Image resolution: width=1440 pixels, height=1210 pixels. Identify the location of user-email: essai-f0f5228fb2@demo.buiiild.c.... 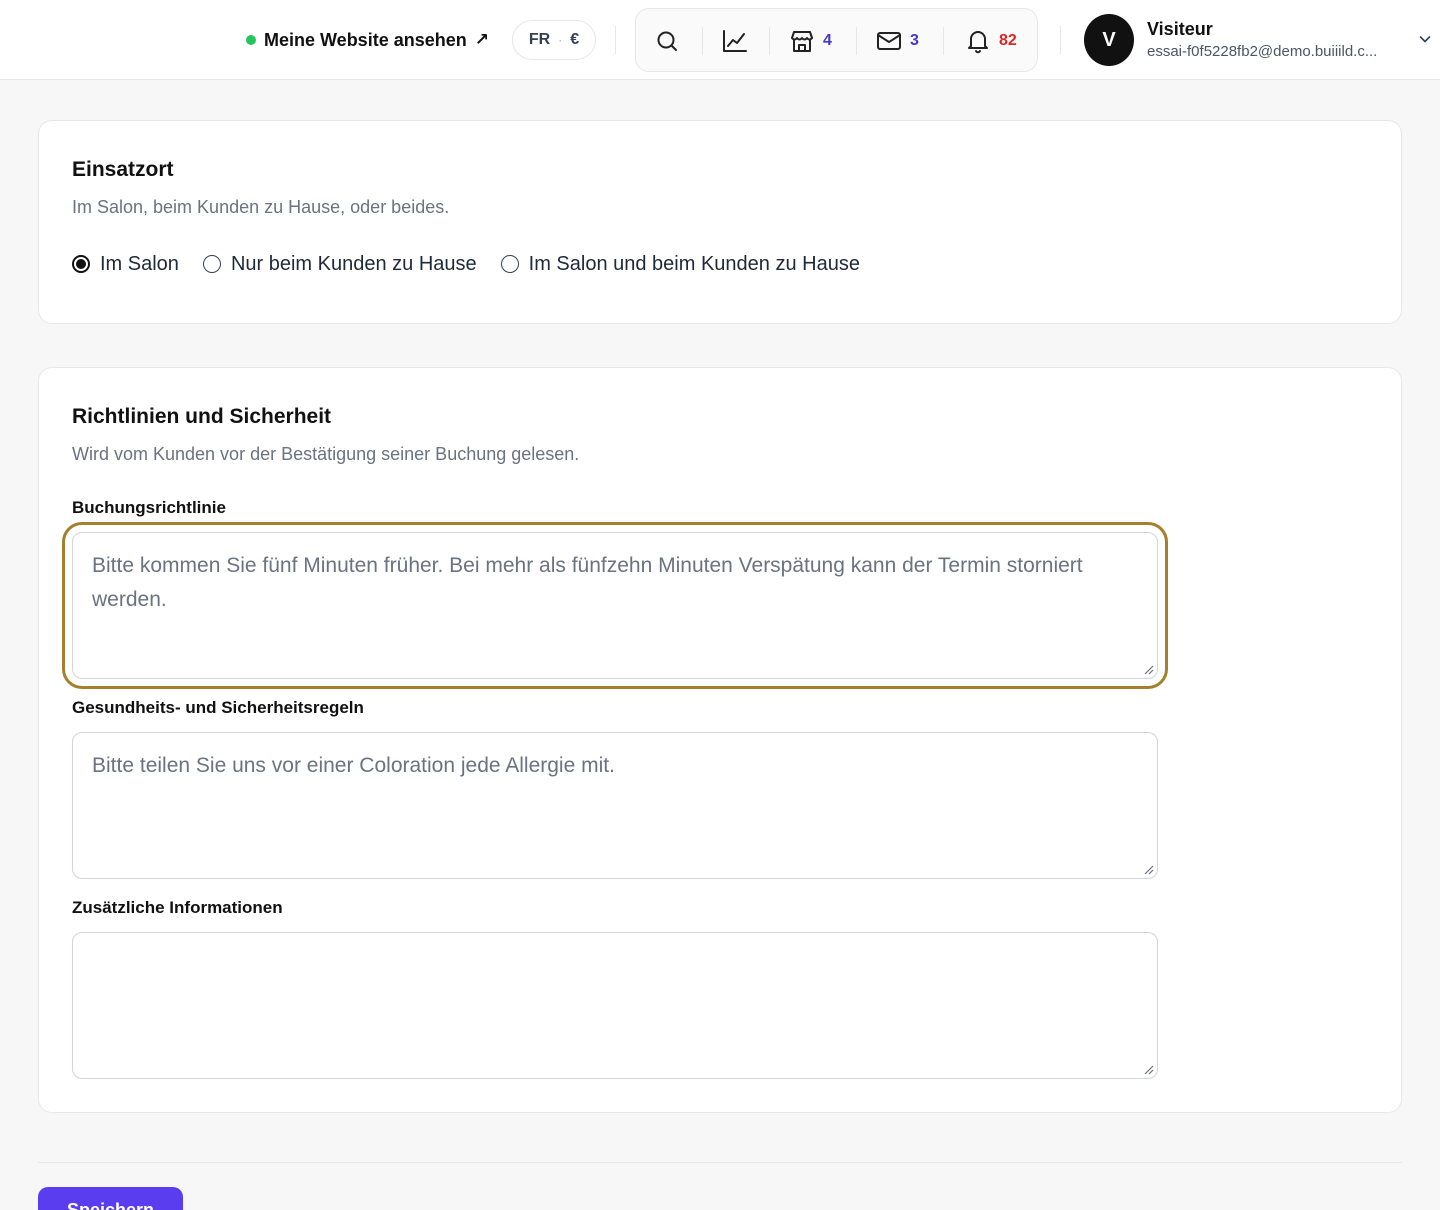
(1262, 51).